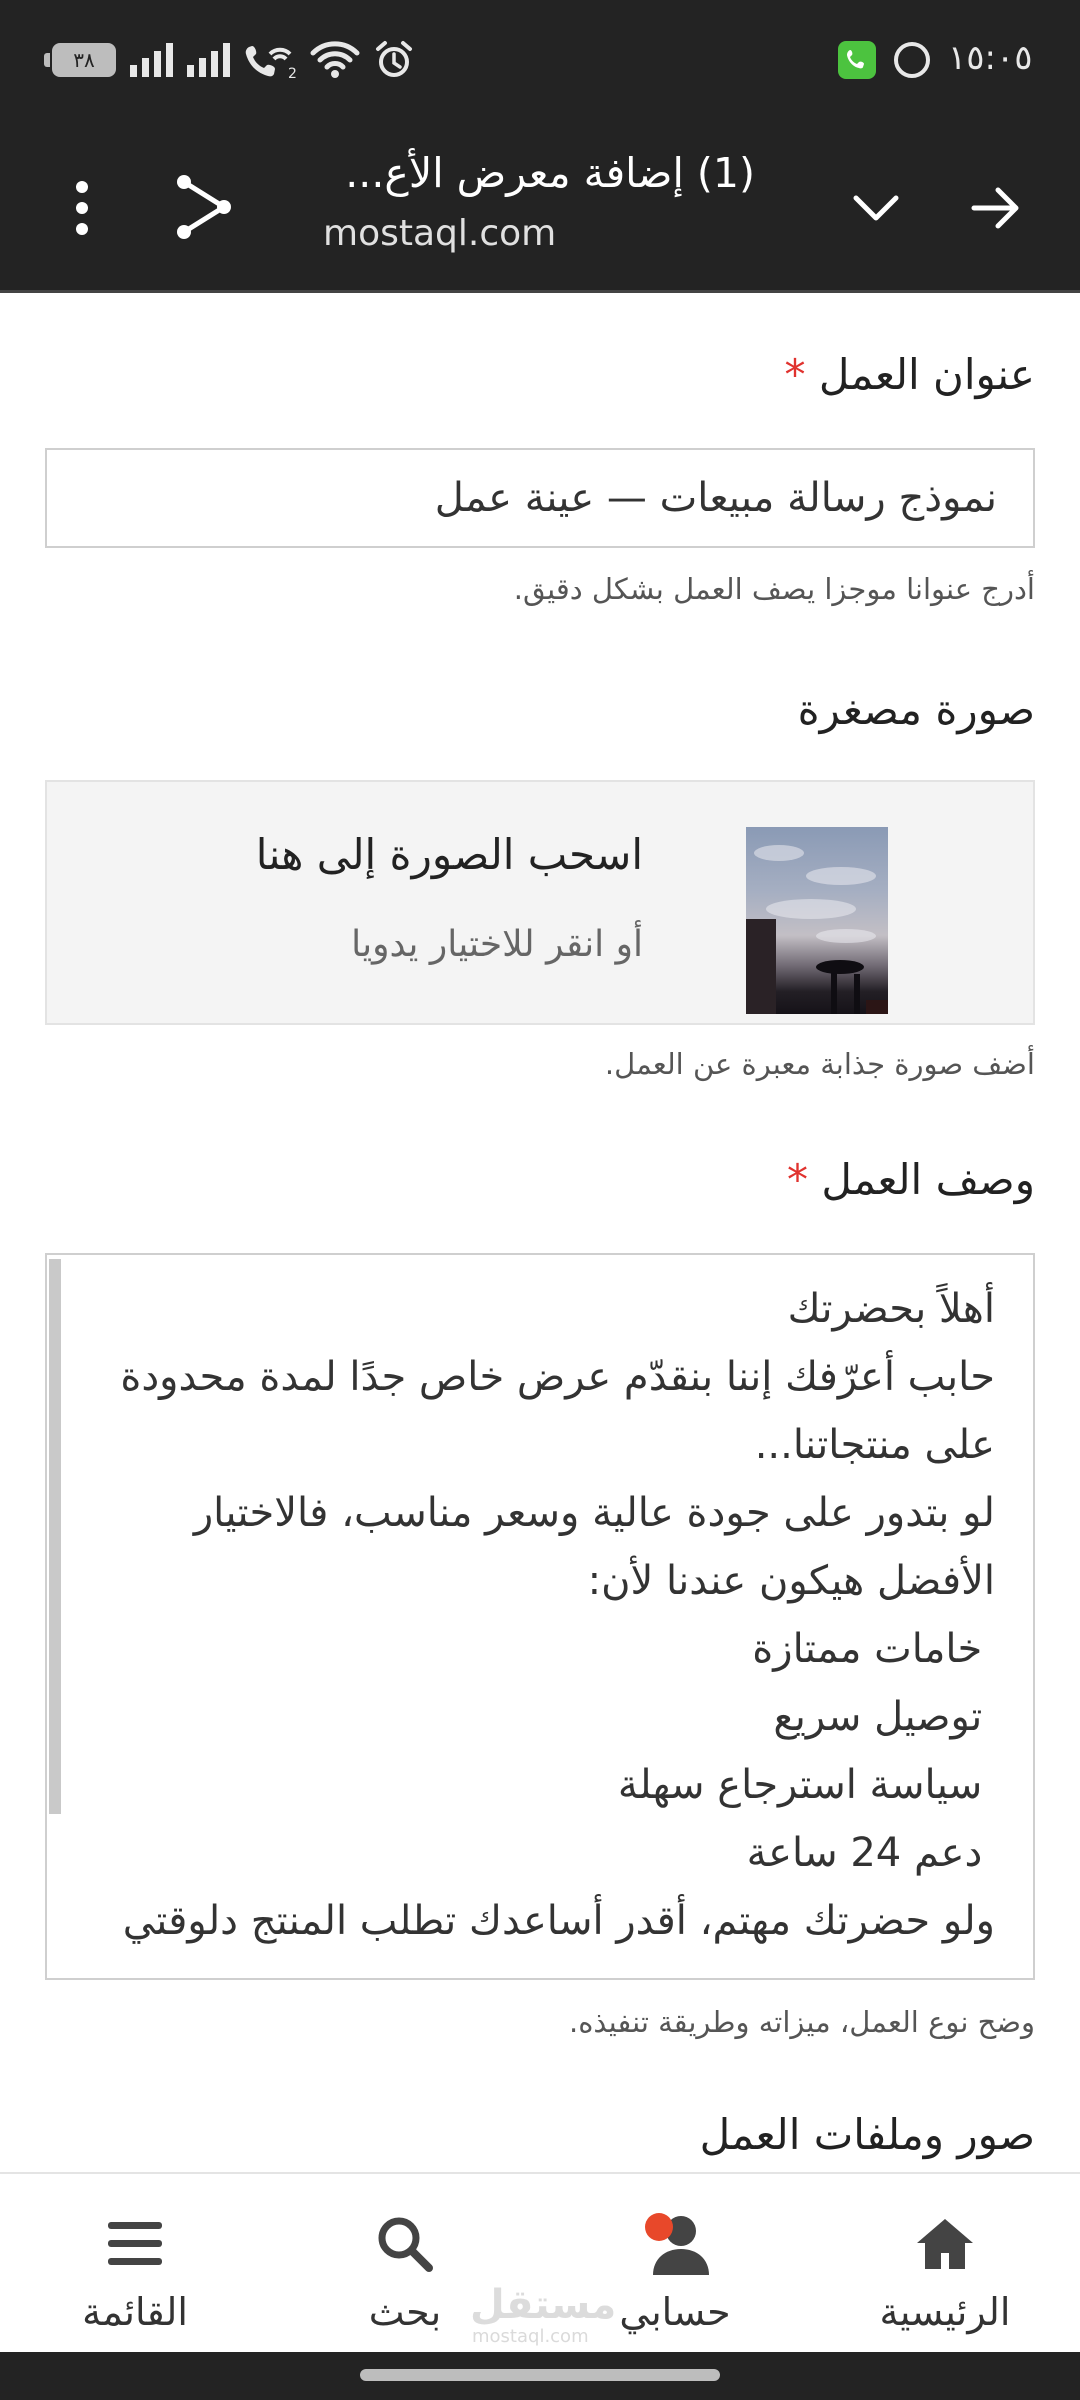  Describe the element at coordinates (449, 854) in the screenshot. I see `dropzone-title: اسحب الصورة إلى هنا` at that location.